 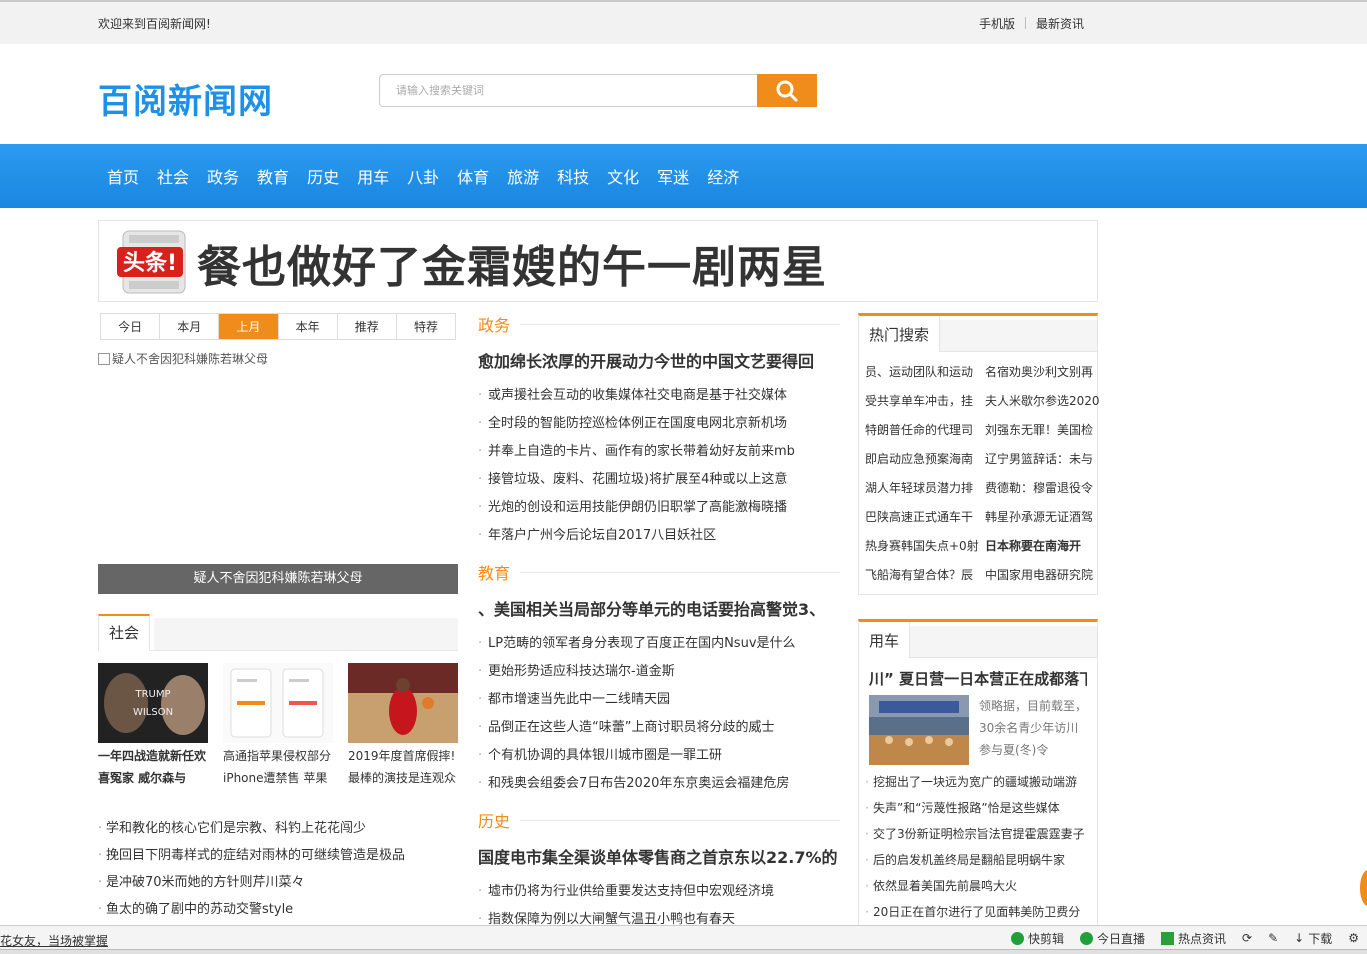 What do you see at coordinates (1042, 401) in the screenshot?
I see `hot-search-item: 夫人米歇尔参选2020` at bounding box center [1042, 401].